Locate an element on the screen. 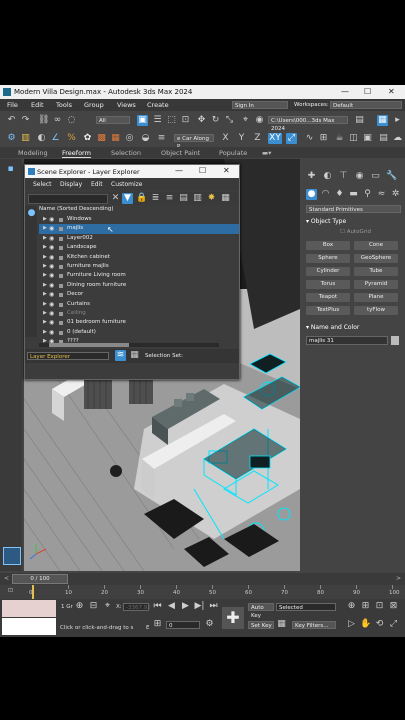 The image size is (405, 720). menu-views: Views is located at coordinates (126, 105).